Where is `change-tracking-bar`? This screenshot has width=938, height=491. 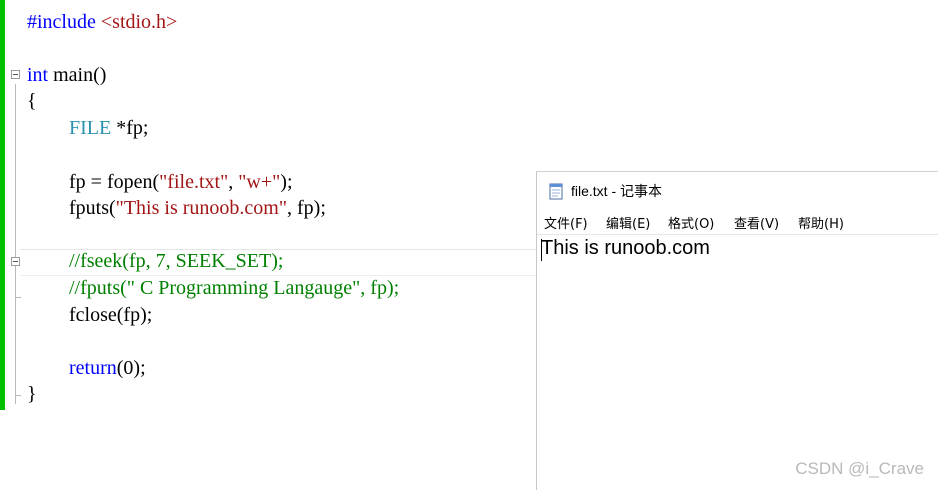 change-tracking-bar is located at coordinates (2, 205).